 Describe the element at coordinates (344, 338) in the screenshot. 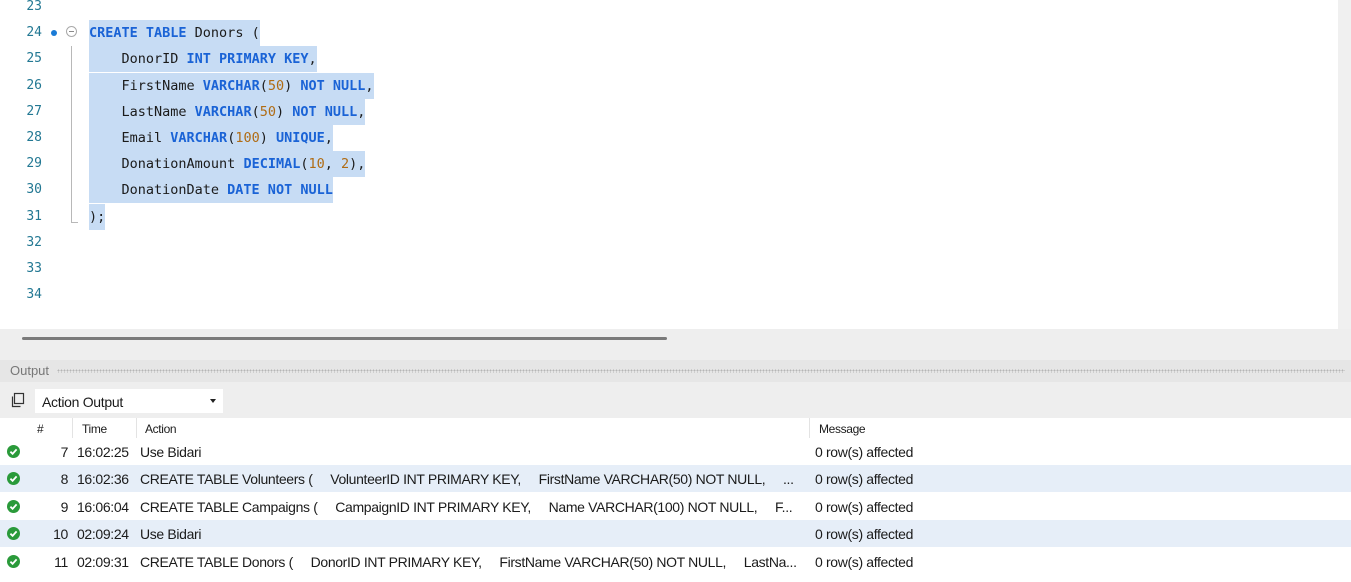

I see `editor-horizontal-scrollbar` at that location.